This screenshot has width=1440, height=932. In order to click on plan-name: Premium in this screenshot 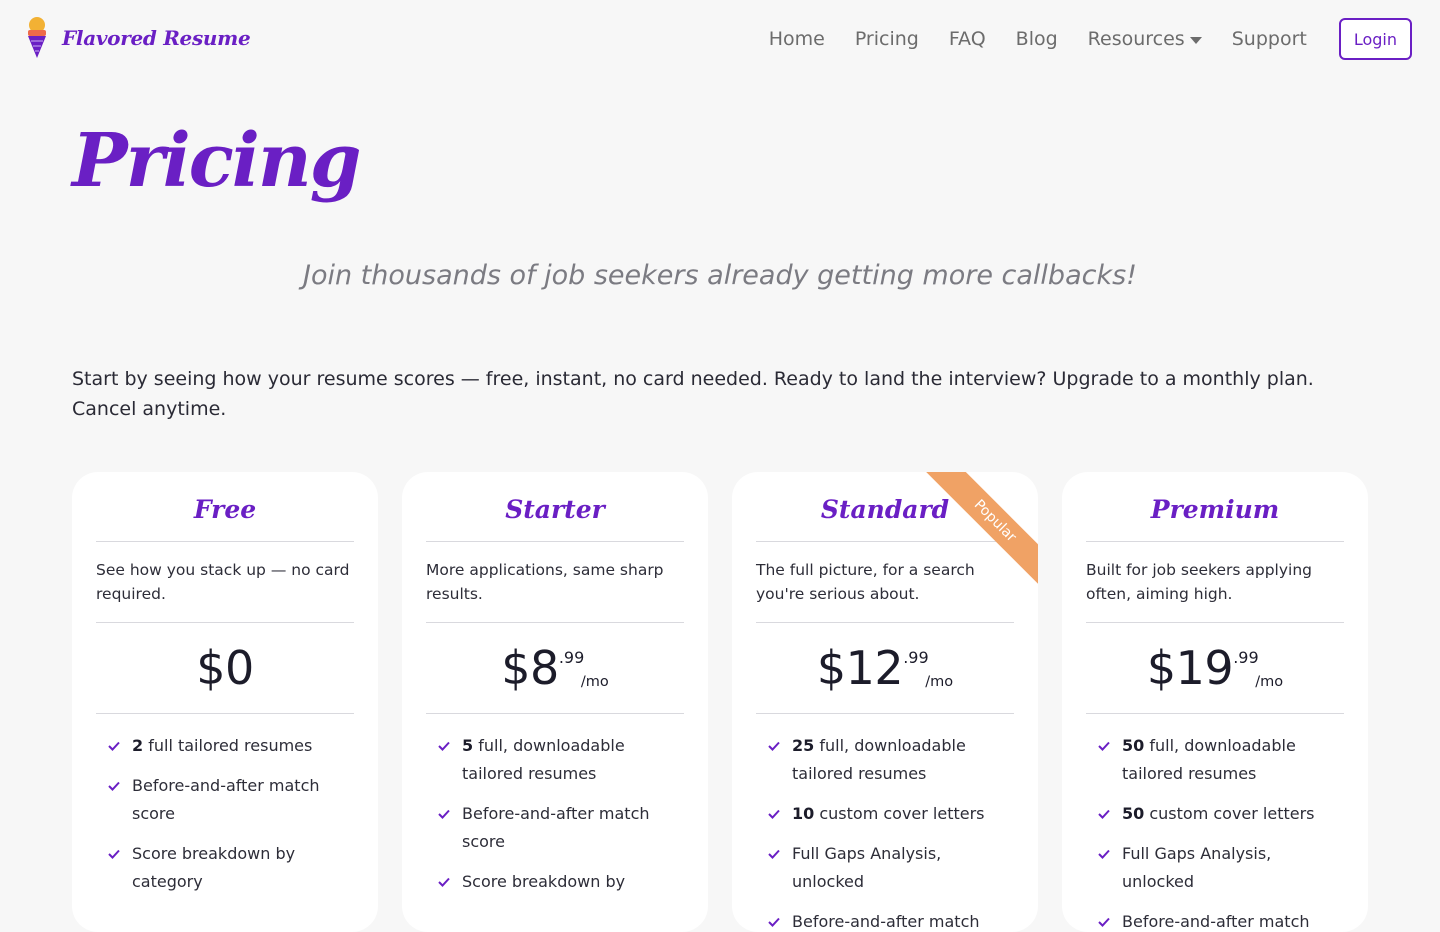, I will do `click(1215, 507)`.